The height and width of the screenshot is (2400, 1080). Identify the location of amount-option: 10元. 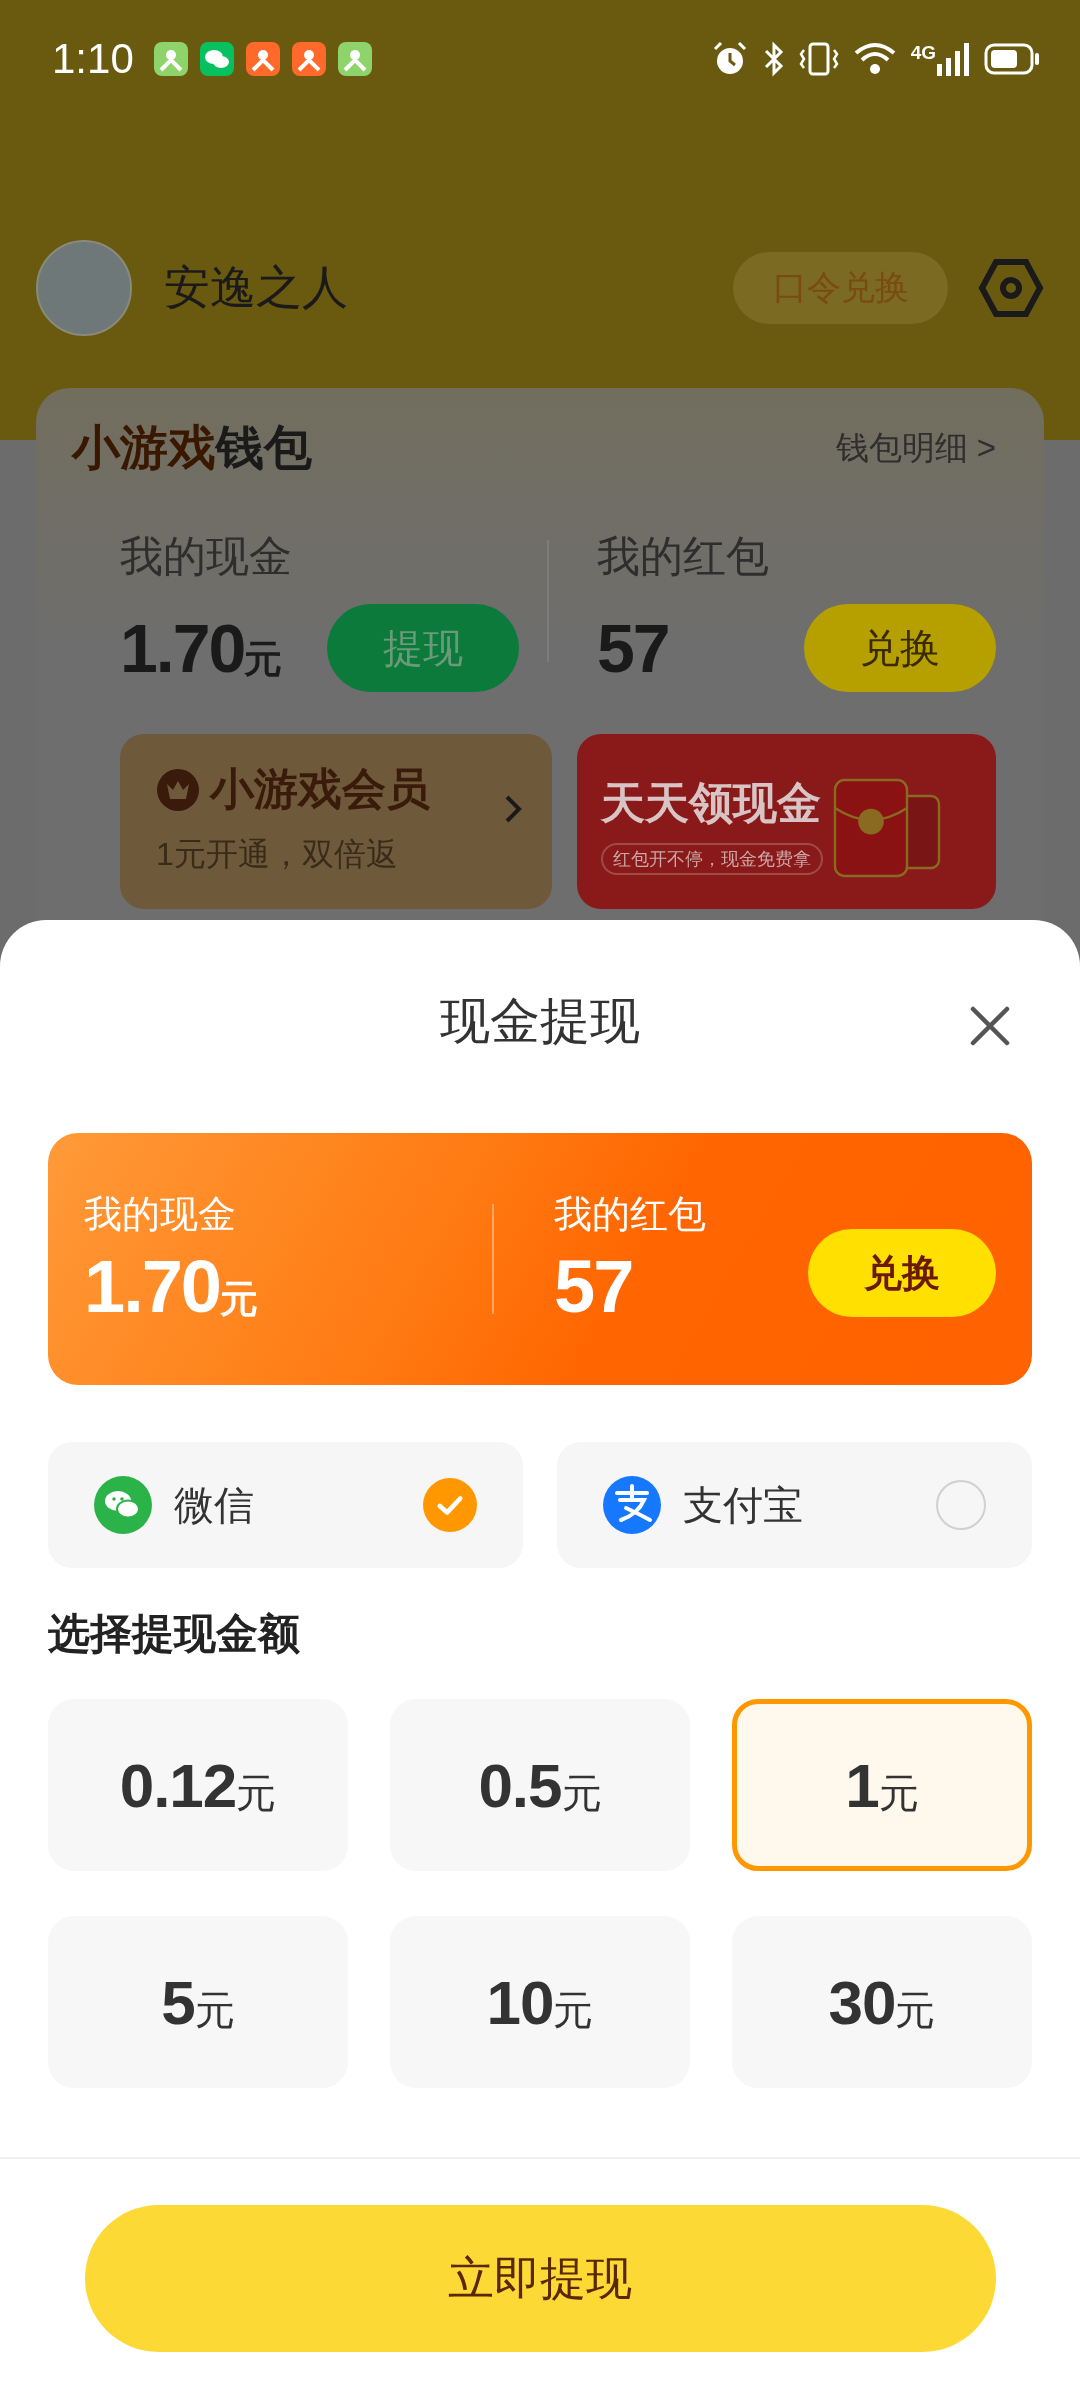
(540, 2002).